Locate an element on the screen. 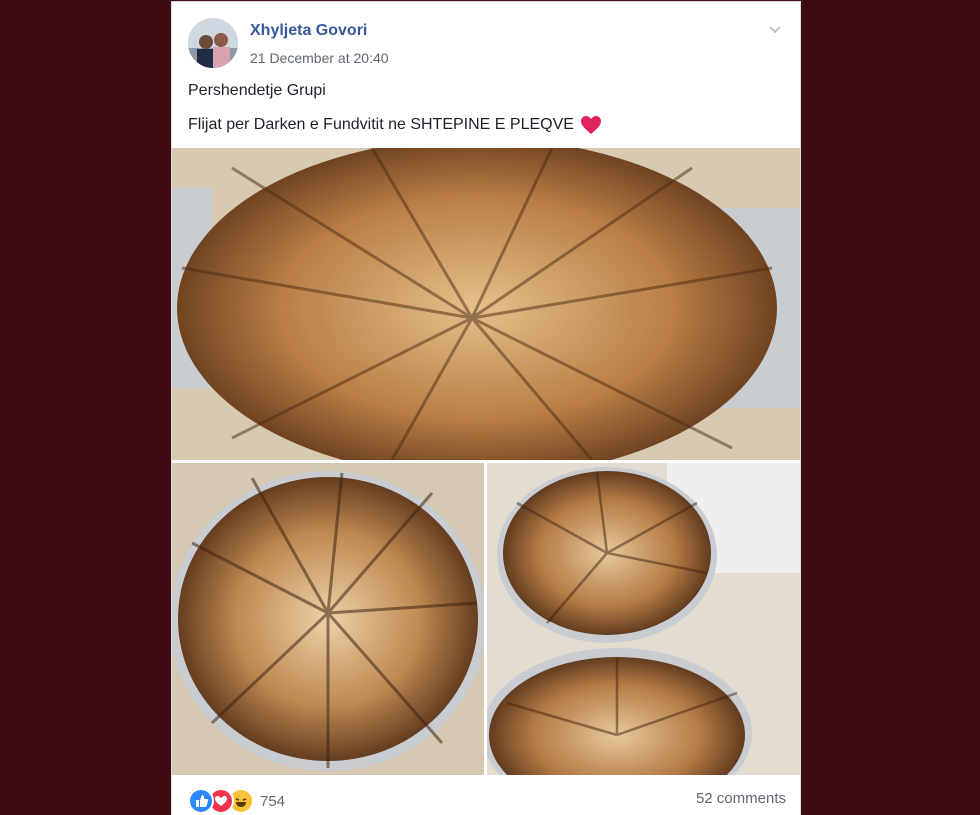  like-icon is located at coordinates (201, 801).